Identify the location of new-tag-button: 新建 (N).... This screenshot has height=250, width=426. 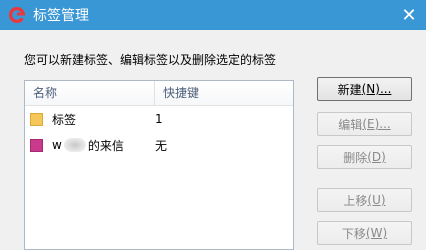
(364, 89).